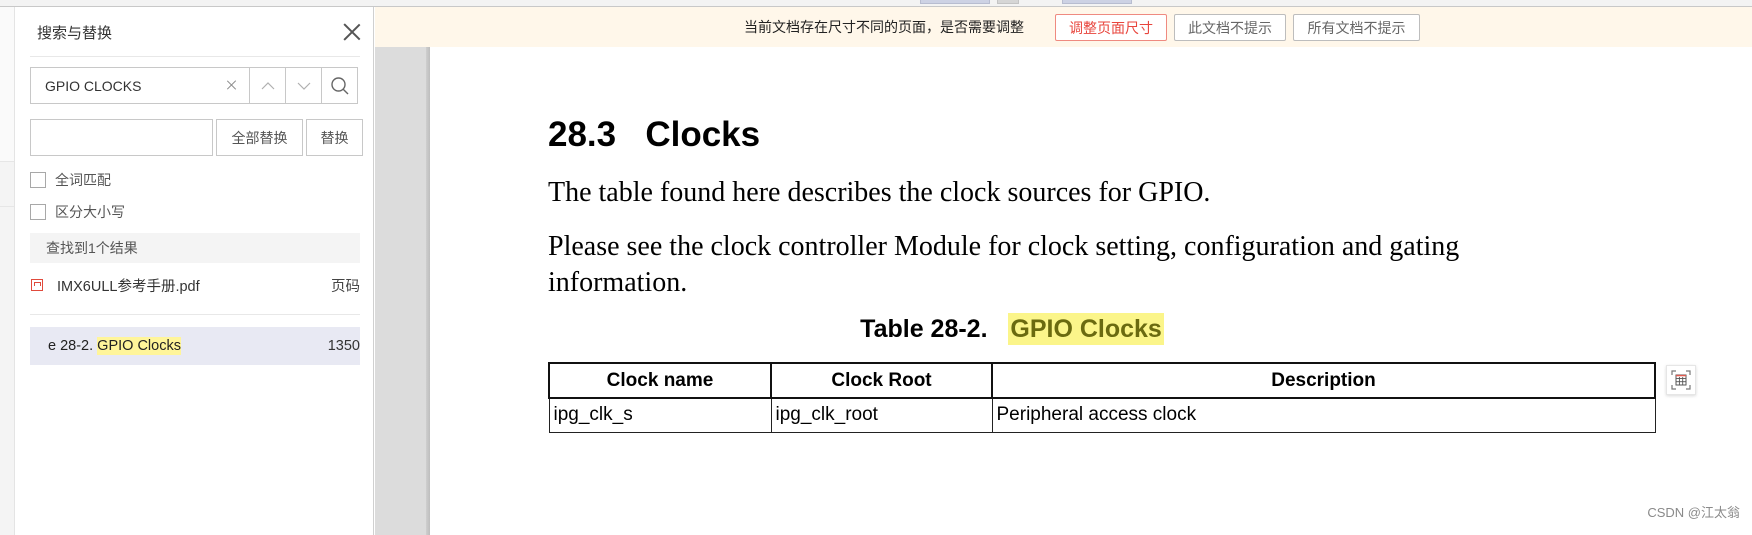  What do you see at coordinates (582, 134) in the screenshot?
I see `section-number: 28.3` at bounding box center [582, 134].